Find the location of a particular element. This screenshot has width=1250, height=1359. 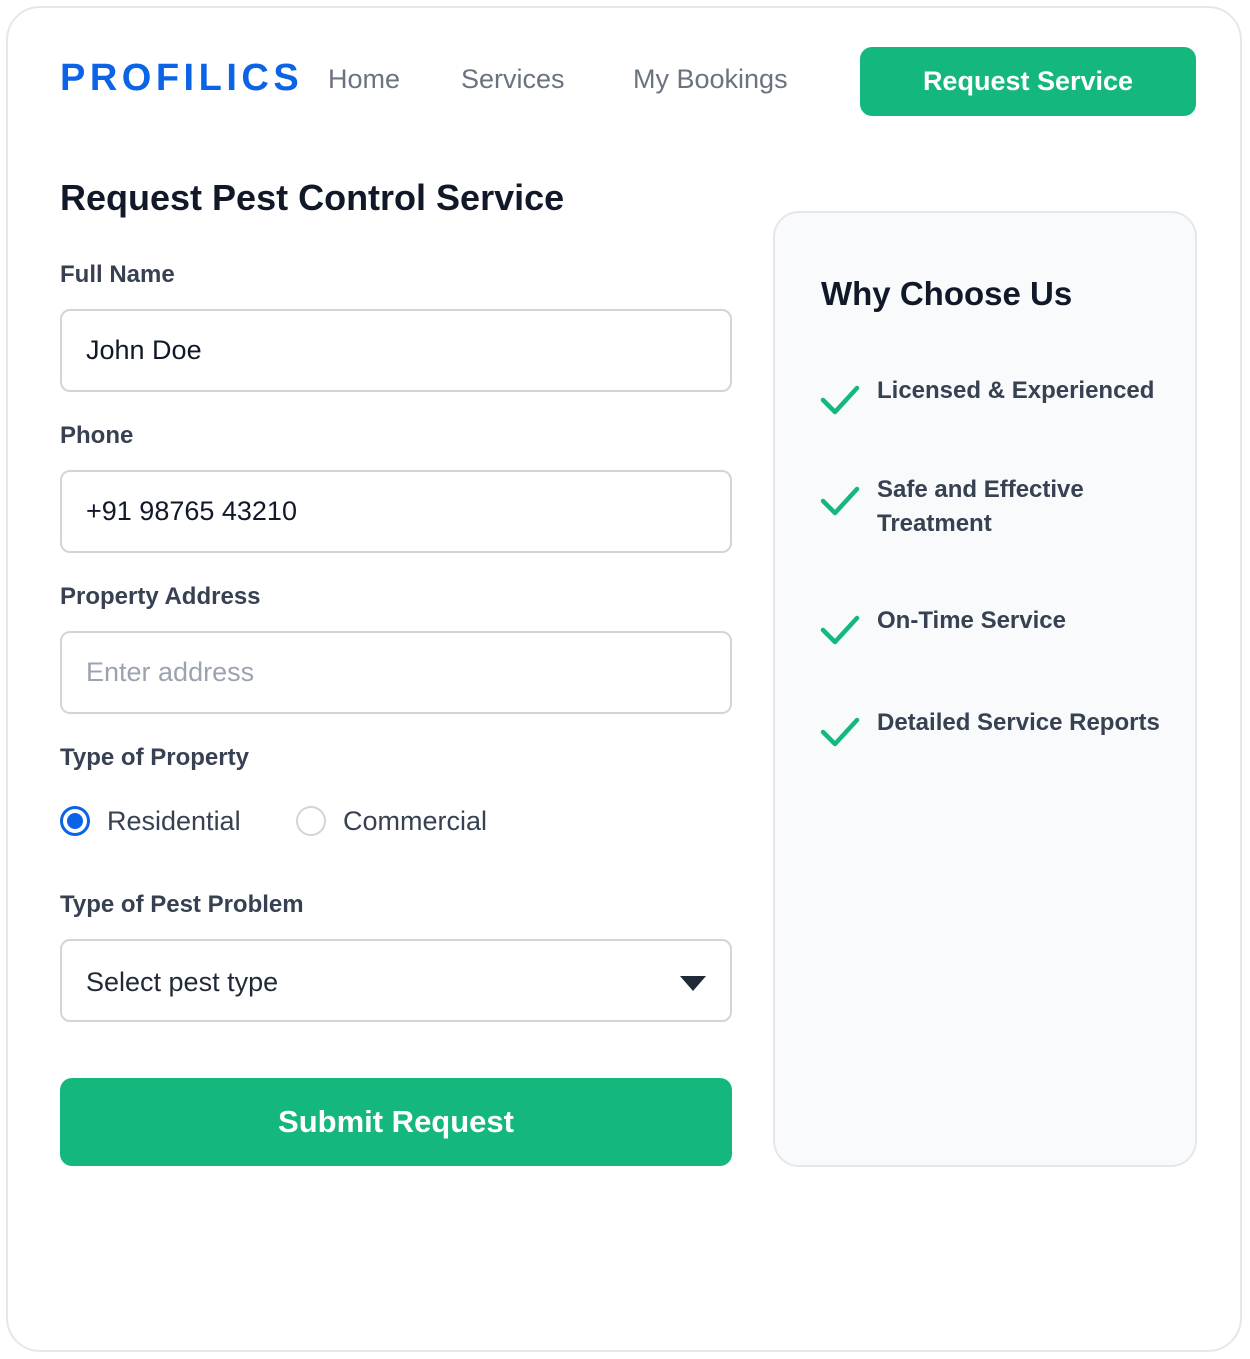

nav-services-link: Services is located at coordinates (513, 79).